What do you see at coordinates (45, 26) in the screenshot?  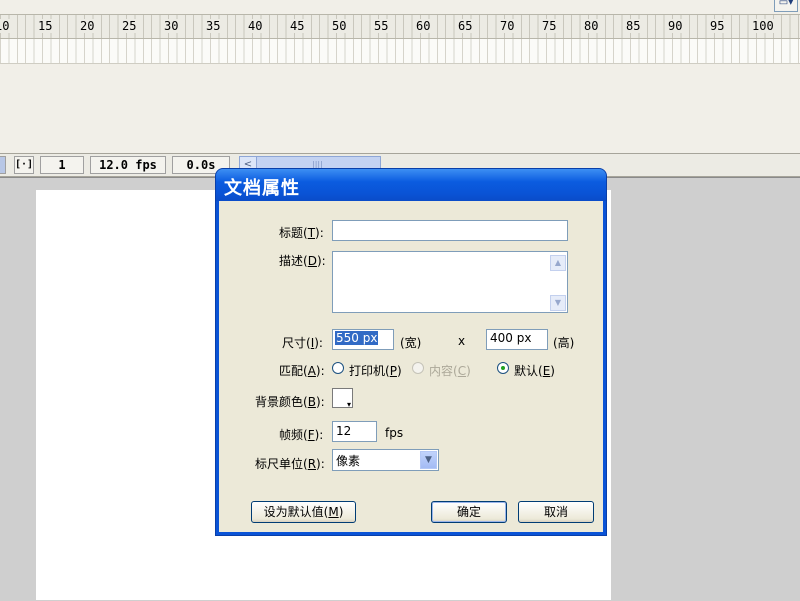 I see `ruler-number: 15` at bounding box center [45, 26].